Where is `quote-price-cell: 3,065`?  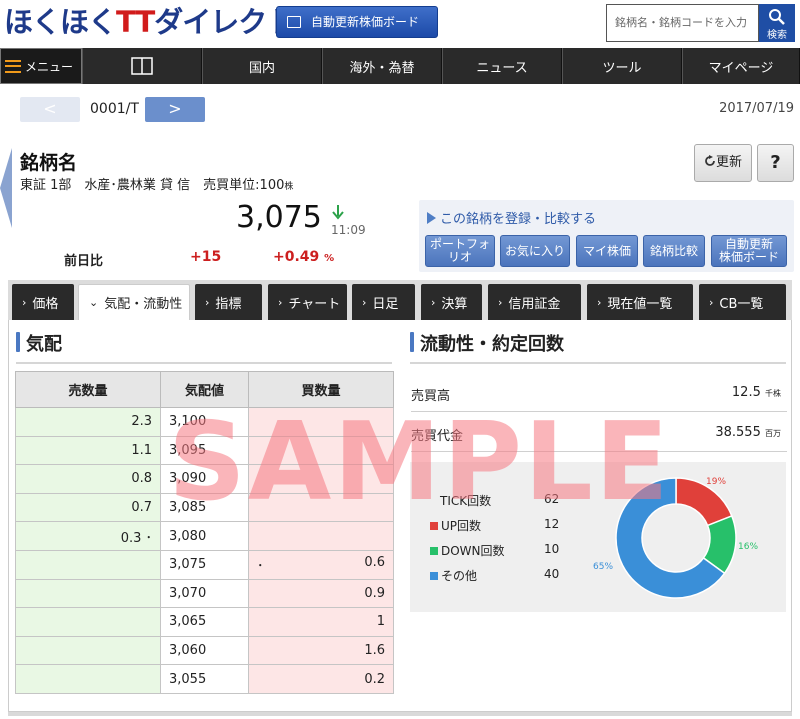 quote-price-cell: 3,065 is located at coordinates (204, 622).